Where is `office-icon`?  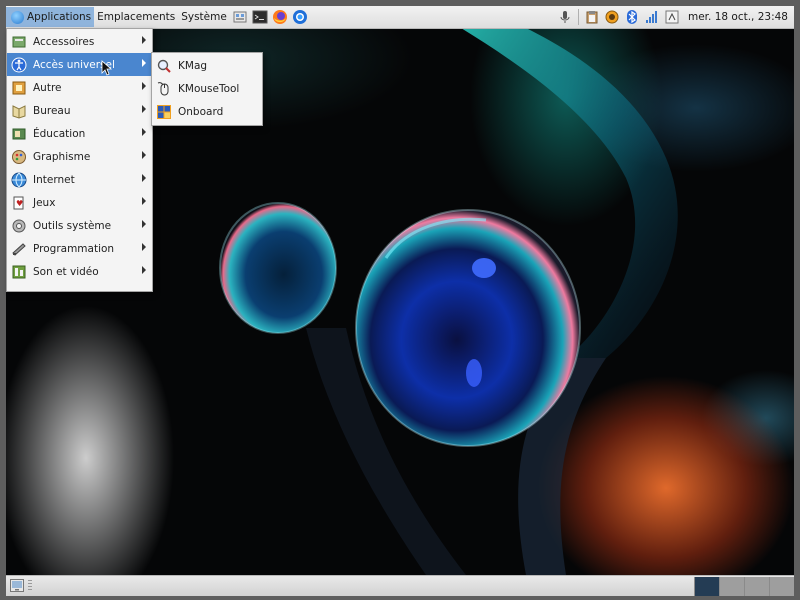 office-icon is located at coordinates (19, 111).